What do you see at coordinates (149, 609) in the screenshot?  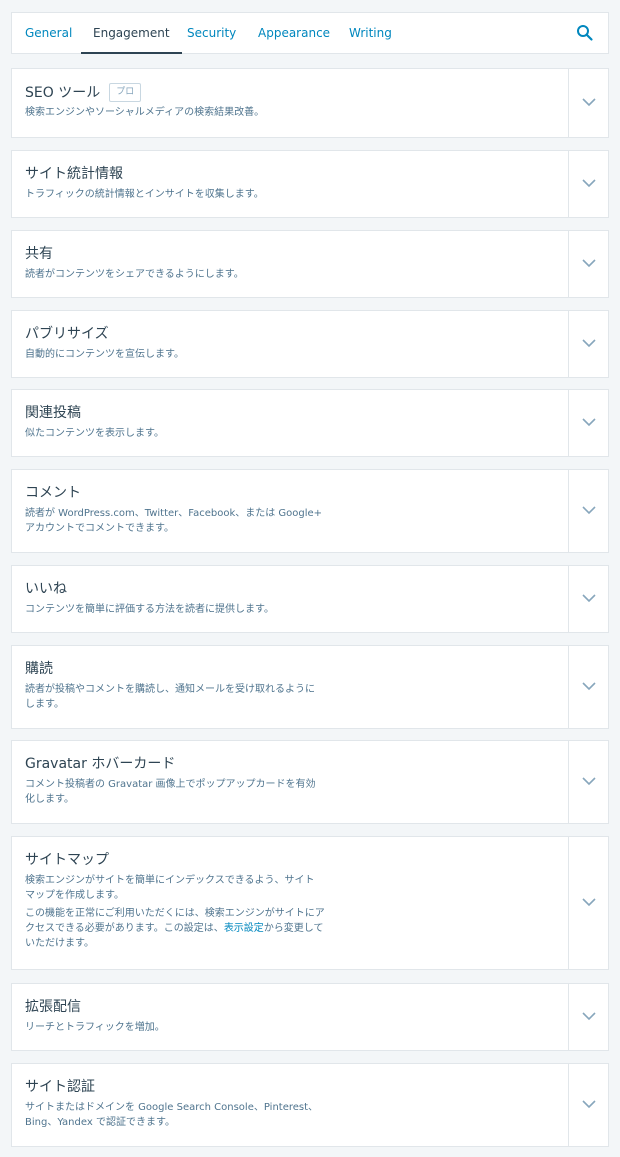 I see `card-description: コンテンツを簡単に評価する方法を読者に提供します。` at bounding box center [149, 609].